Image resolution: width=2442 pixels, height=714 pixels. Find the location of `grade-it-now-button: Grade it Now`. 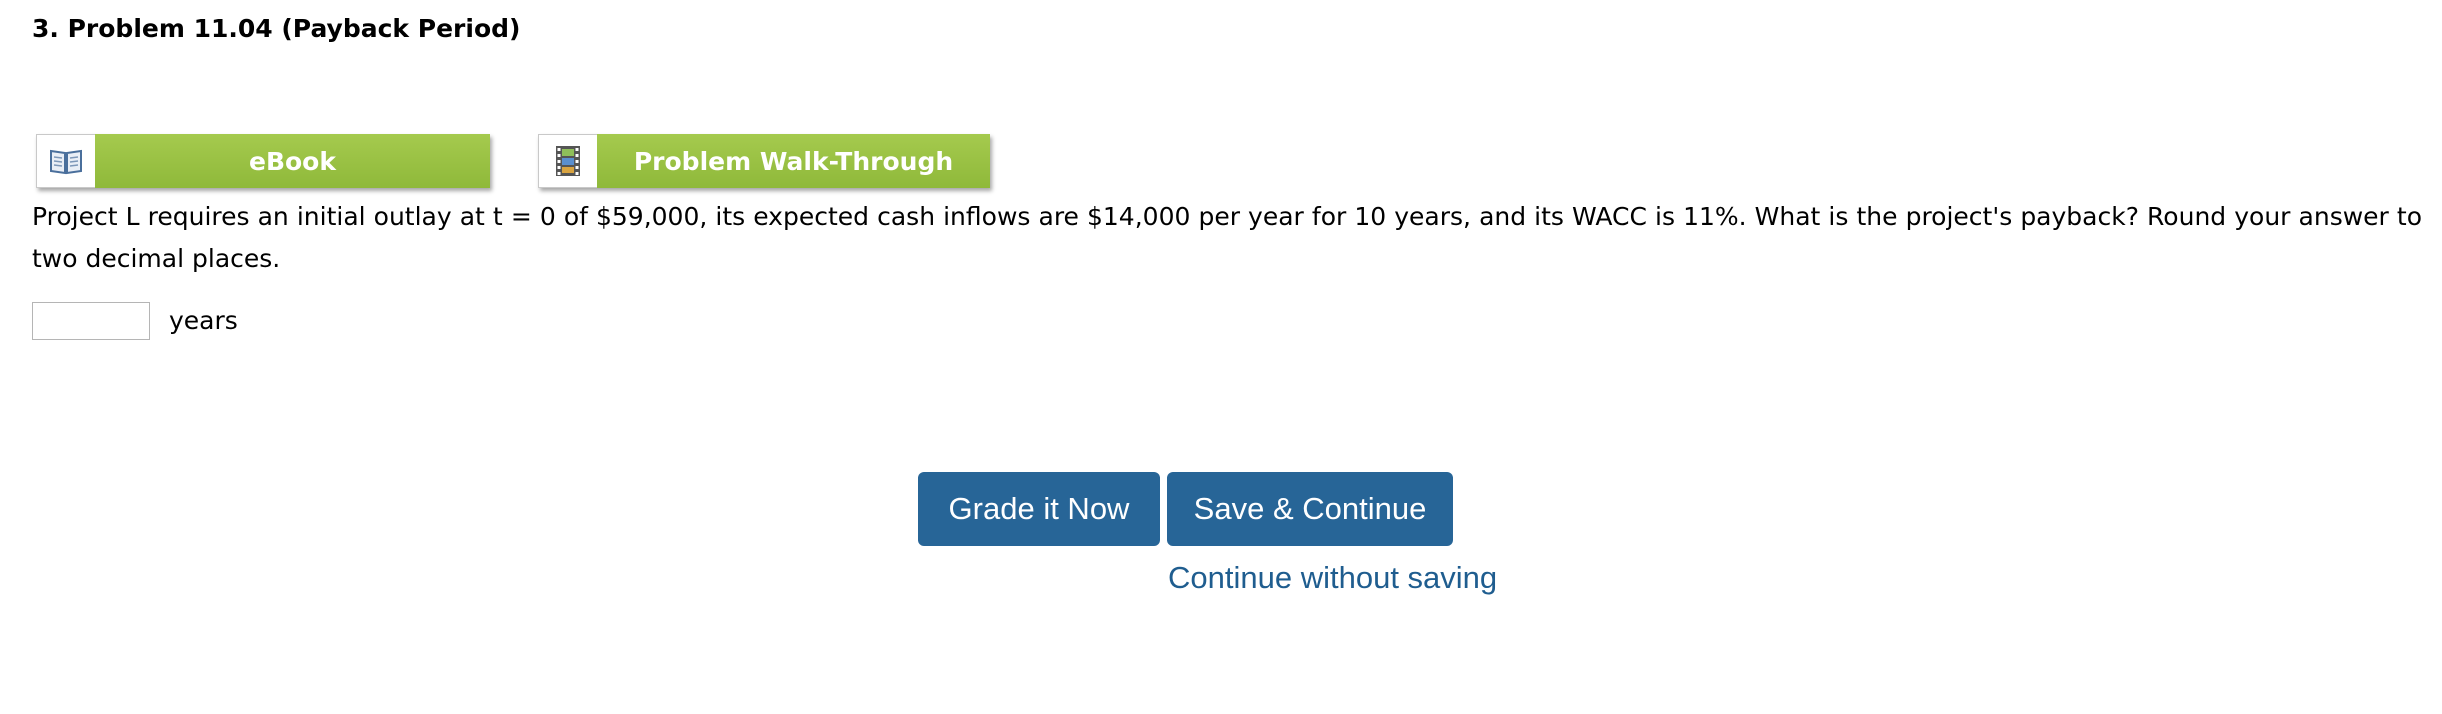

grade-it-now-button: Grade it Now is located at coordinates (1039, 509).